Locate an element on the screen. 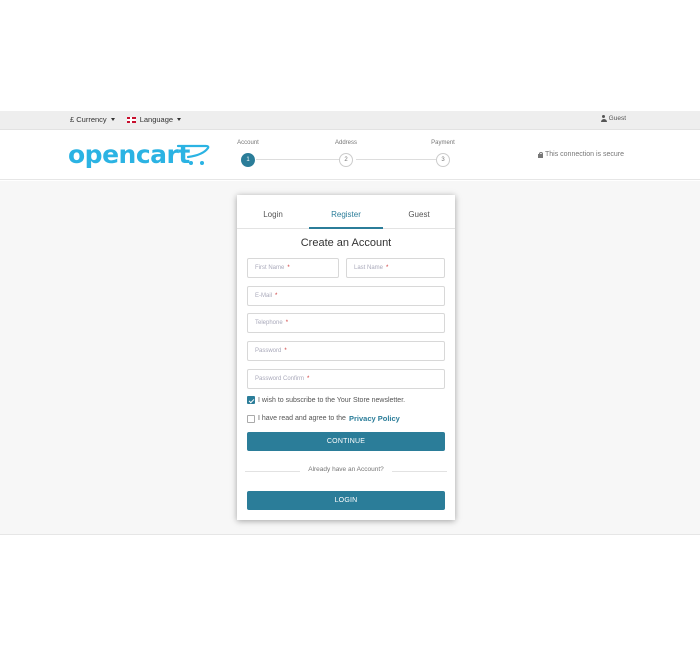 This screenshot has width=700, height=650. already-account-divider: Already have an Account? is located at coordinates (346, 471).